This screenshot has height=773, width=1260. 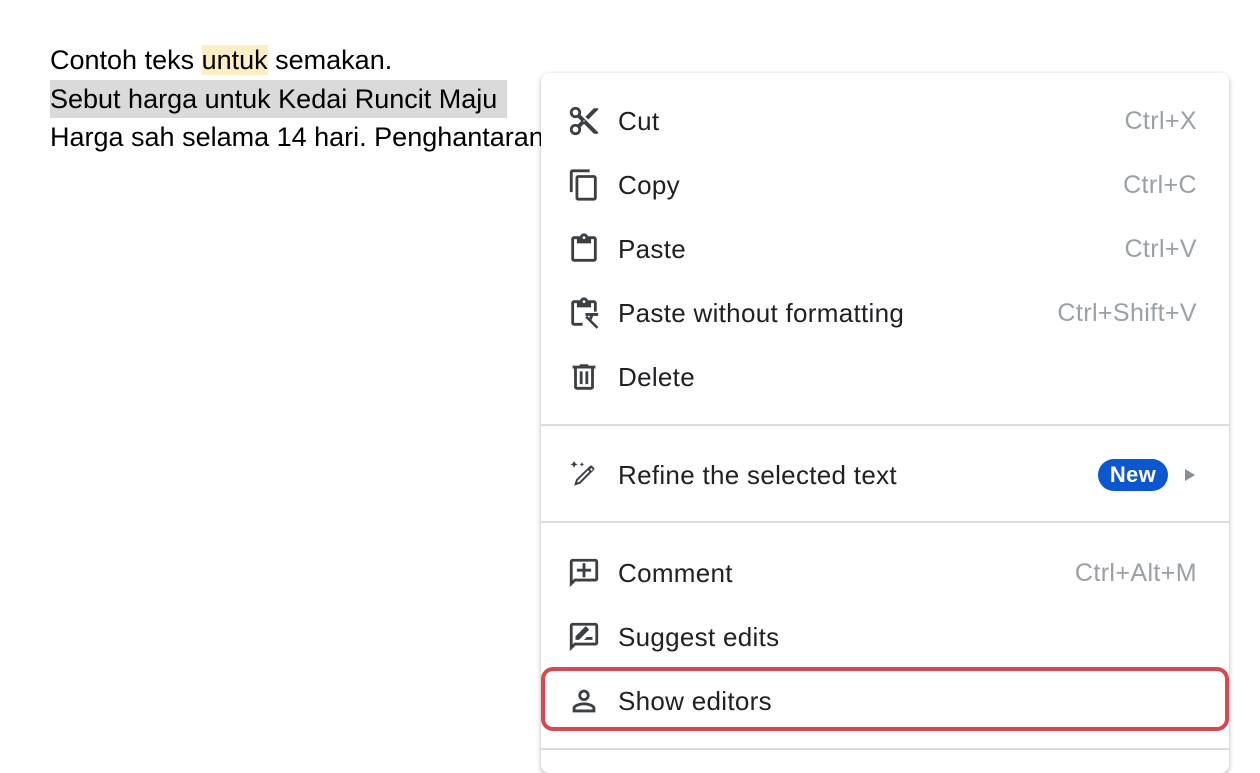 What do you see at coordinates (885, 121) in the screenshot?
I see `menu-item-cut: Cut Ctrl+X` at bounding box center [885, 121].